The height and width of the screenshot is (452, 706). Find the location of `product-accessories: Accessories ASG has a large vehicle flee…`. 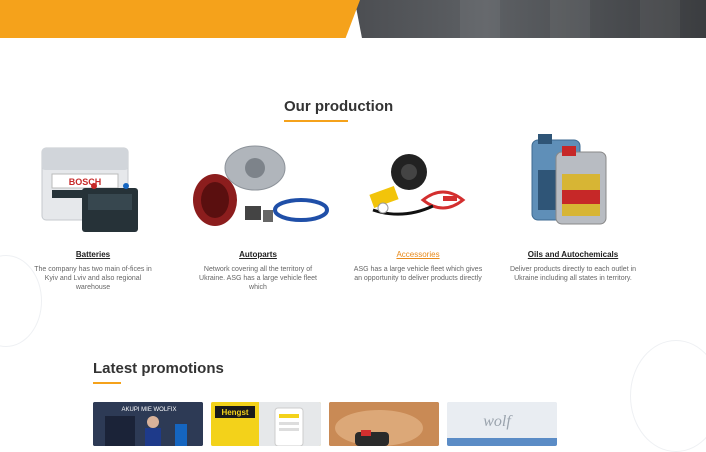

product-accessories: Accessories ASG has a large vehicle flee… is located at coordinates (418, 206).